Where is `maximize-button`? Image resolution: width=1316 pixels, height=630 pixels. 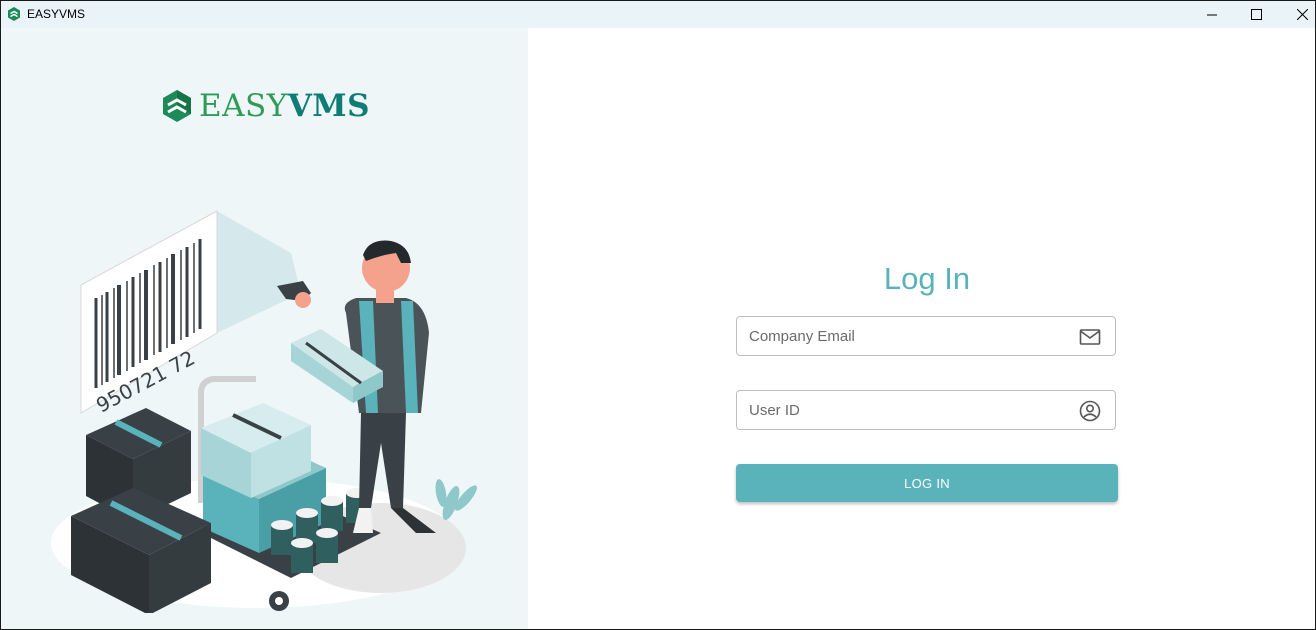
maximize-button is located at coordinates (1256, 14).